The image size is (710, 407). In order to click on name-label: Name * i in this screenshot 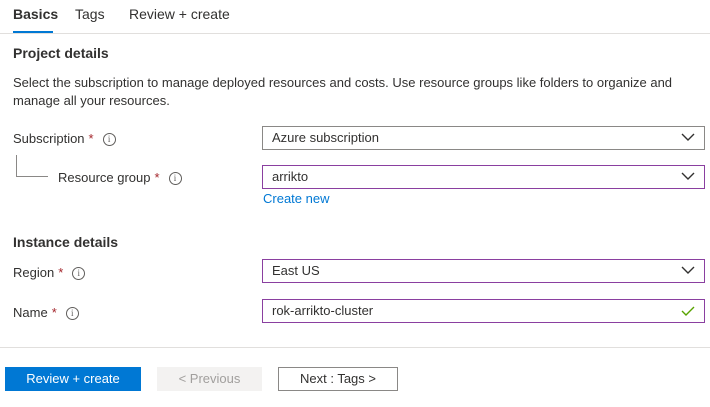, I will do `click(46, 312)`.